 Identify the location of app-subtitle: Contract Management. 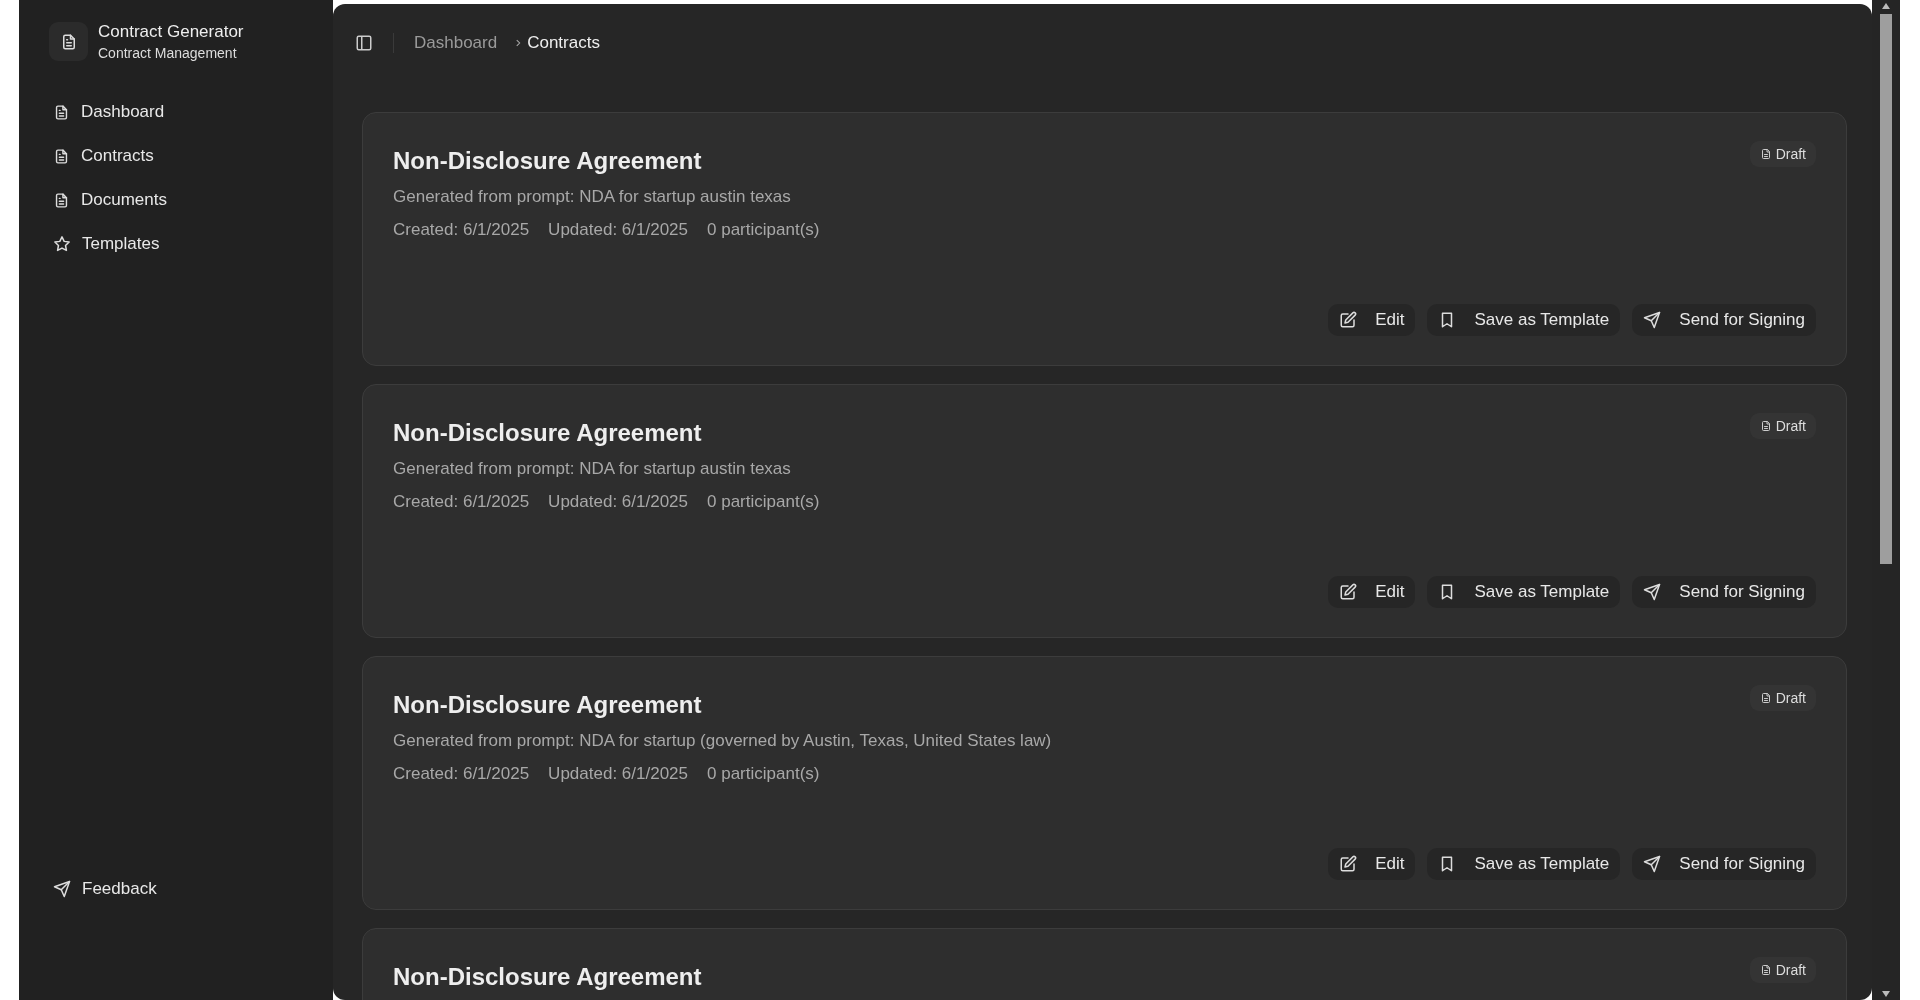
(168, 53).